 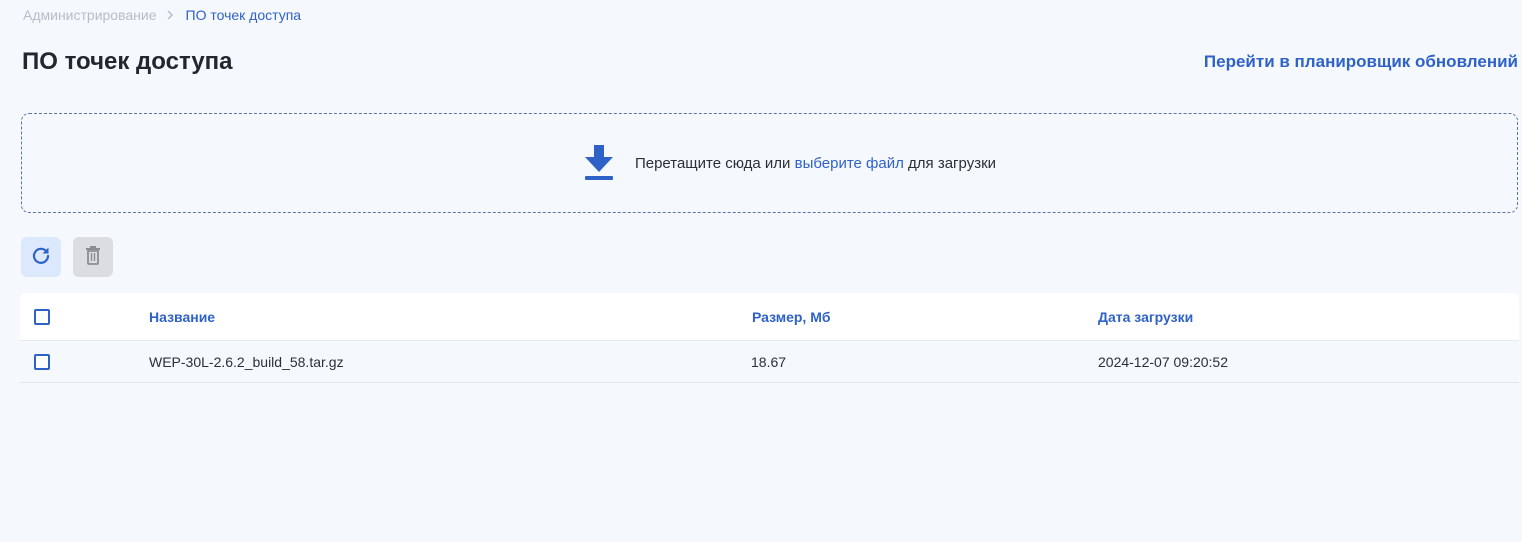 I want to click on select-all-cell, so click(x=42, y=316).